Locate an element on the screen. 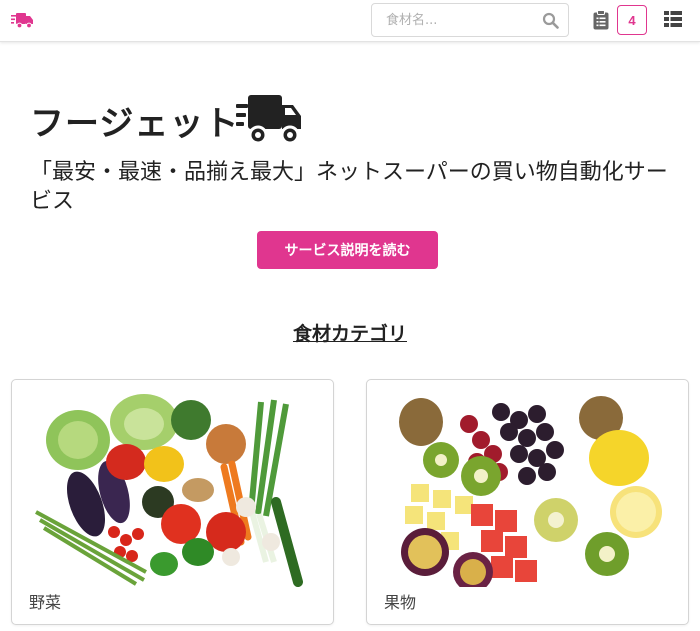 This screenshot has width=700, height=631. vegetables-photo is located at coordinates (173, 489).